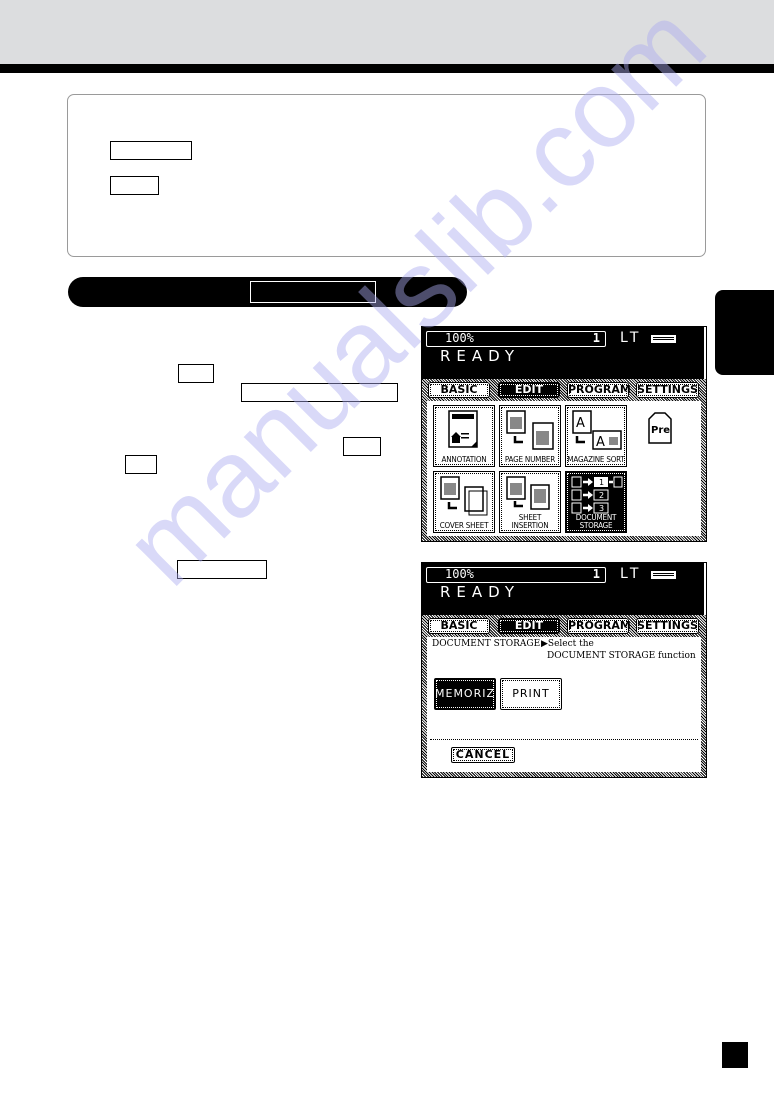  I want to click on cover-sheet-label: COVER SHEET, so click(464, 525).